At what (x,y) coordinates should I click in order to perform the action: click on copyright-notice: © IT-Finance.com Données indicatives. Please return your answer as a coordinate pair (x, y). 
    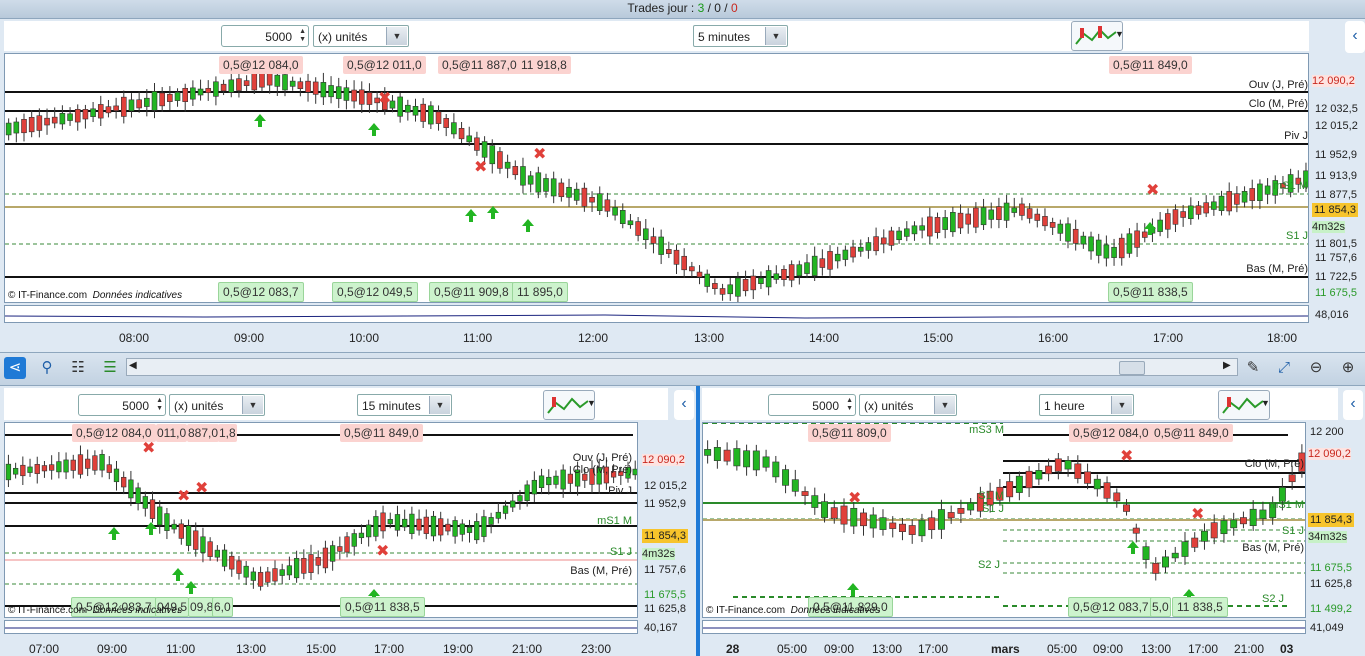
    Looking at the image, I should click on (793, 610).